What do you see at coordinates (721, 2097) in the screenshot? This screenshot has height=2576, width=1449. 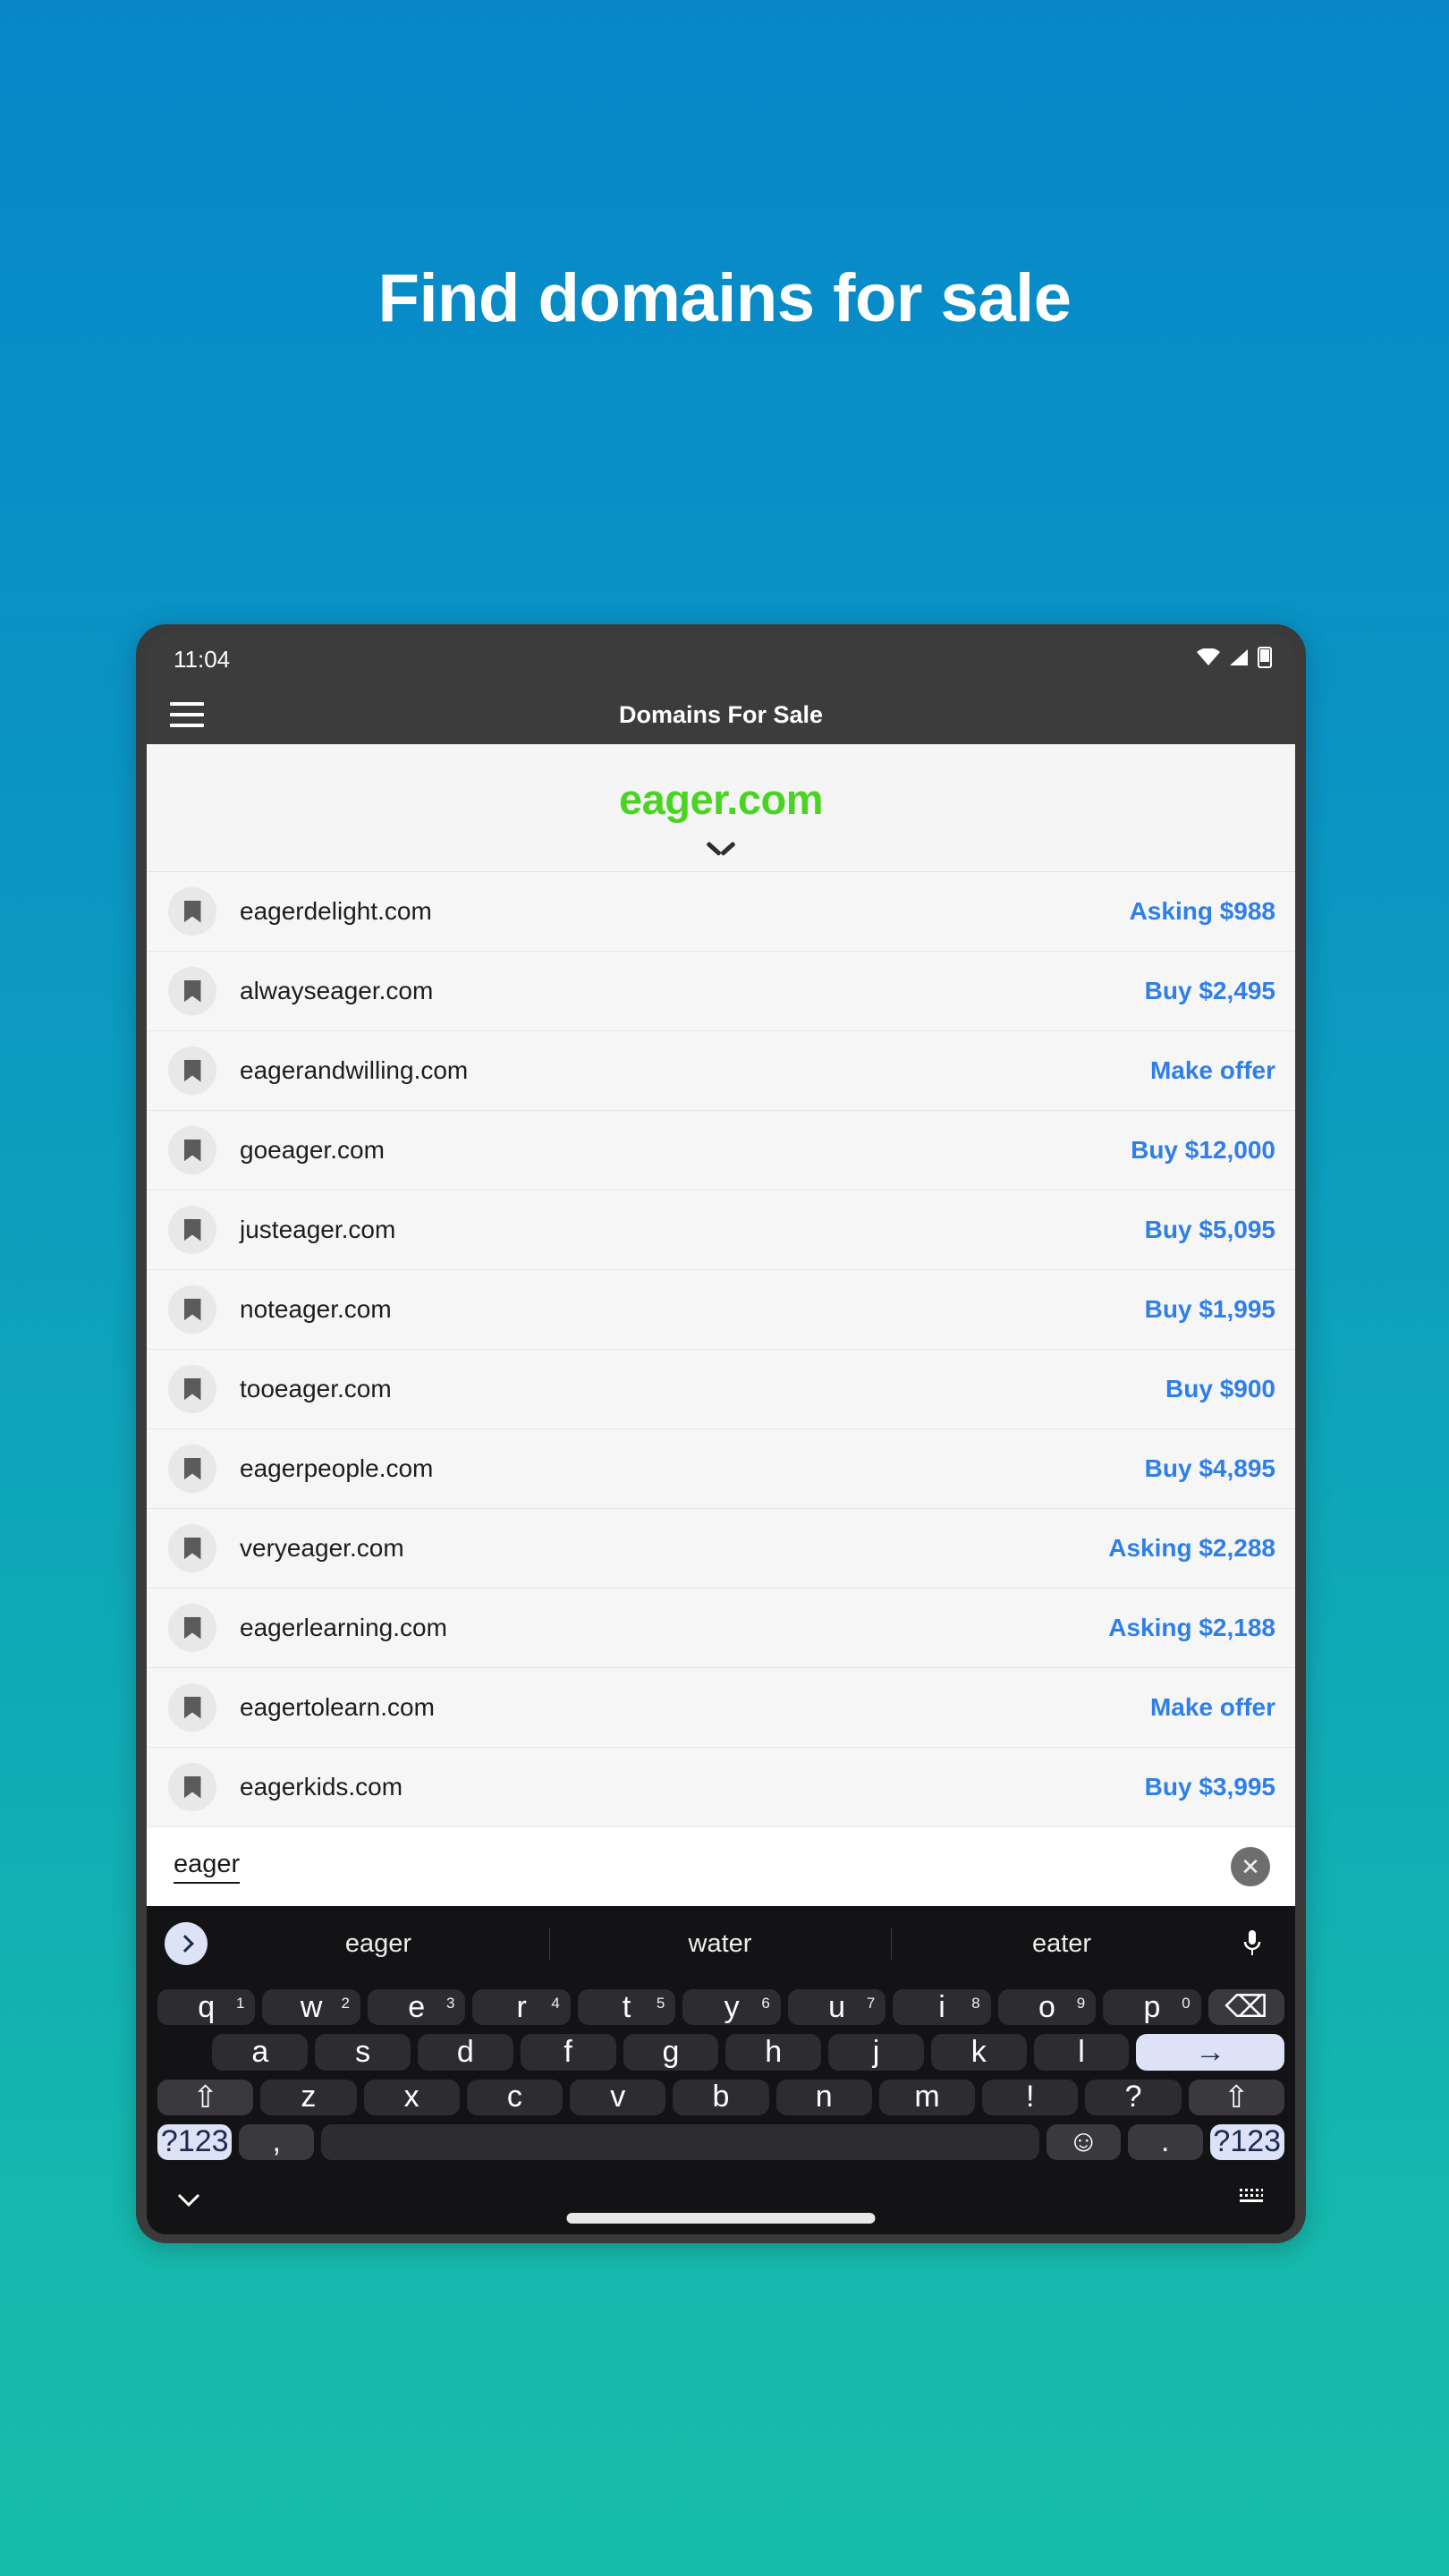 I see `key-b: b` at bounding box center [721, 2097].